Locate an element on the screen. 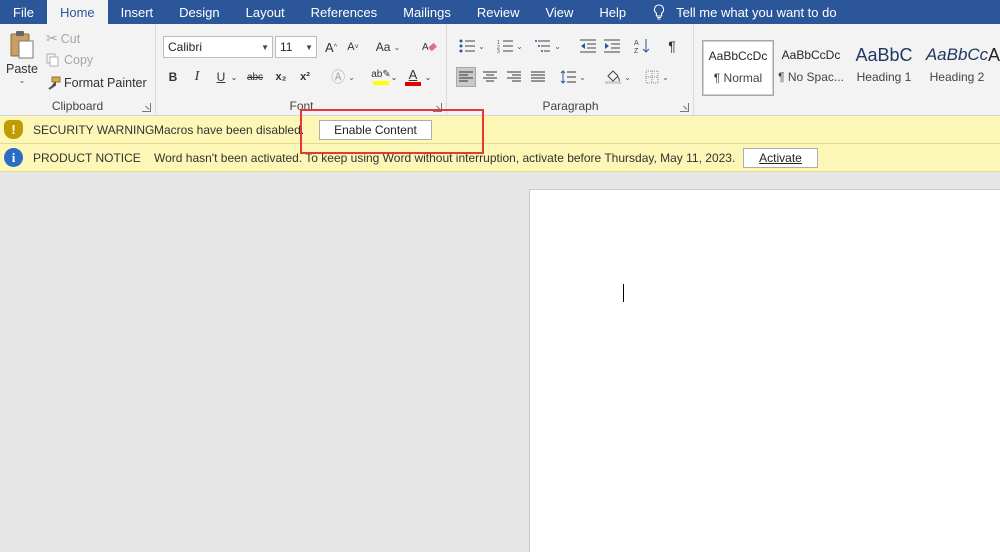  tab-references: References is located at coordinates (344, 12).